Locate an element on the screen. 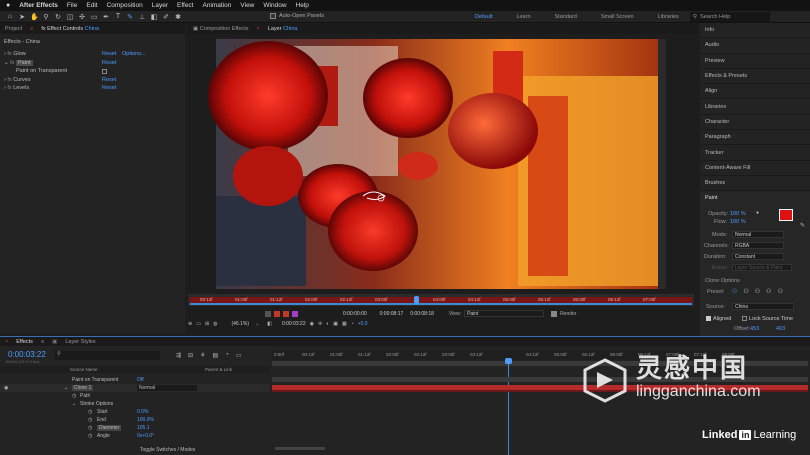 Image resolution: width=810 pixels, height=455 pixels. panel-character: Character is located at coordinates (755, 123).